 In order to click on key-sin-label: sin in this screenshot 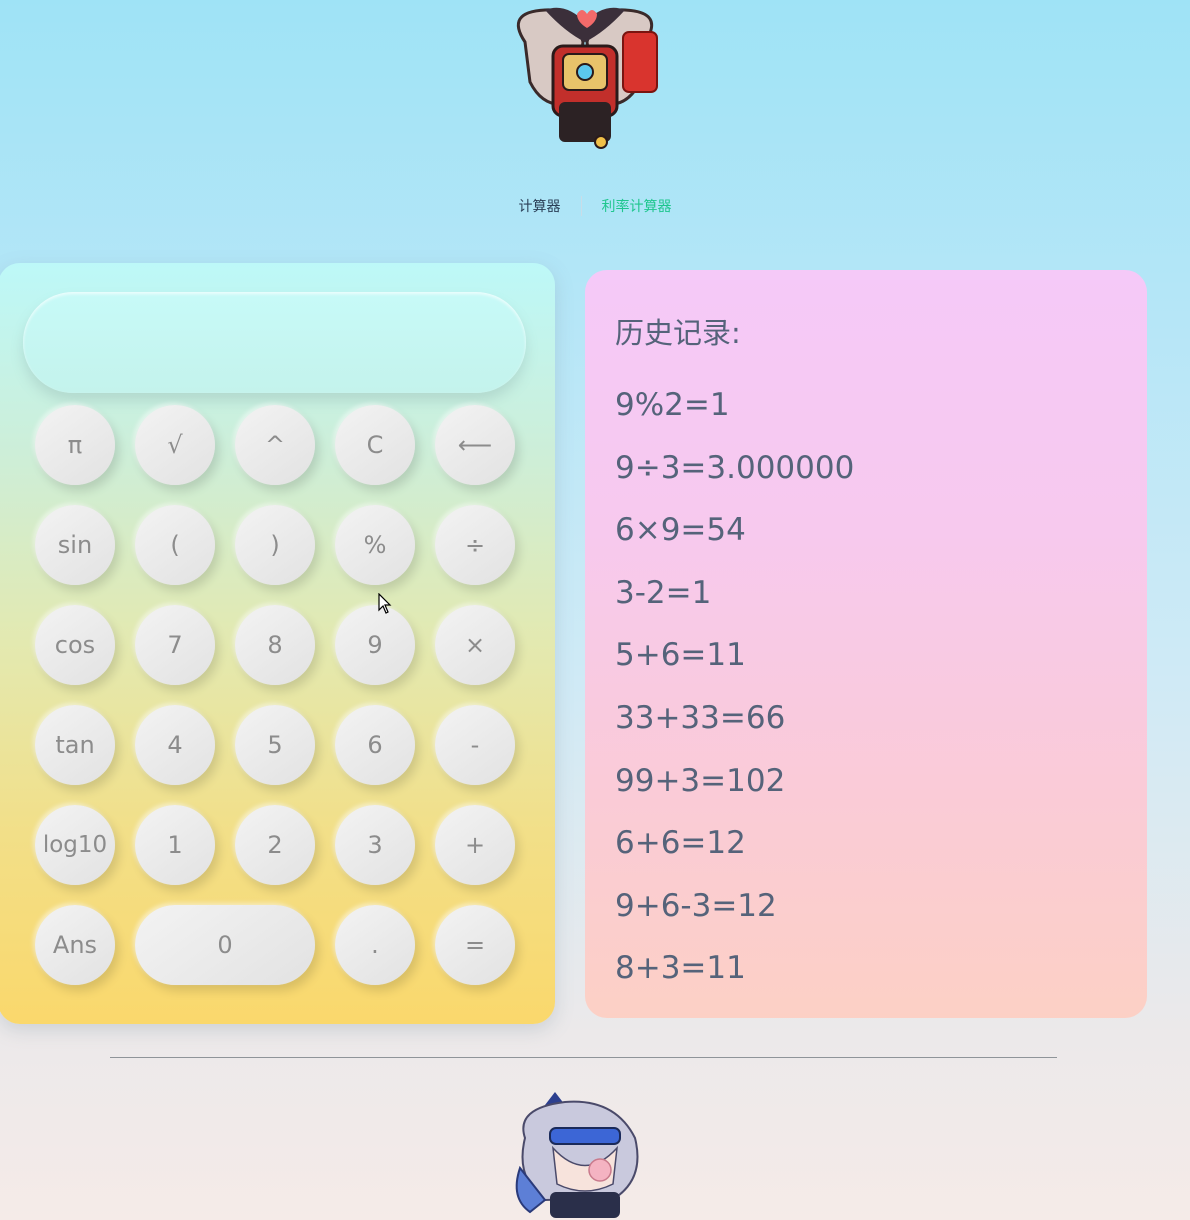, I will do `click(75, 545)`.